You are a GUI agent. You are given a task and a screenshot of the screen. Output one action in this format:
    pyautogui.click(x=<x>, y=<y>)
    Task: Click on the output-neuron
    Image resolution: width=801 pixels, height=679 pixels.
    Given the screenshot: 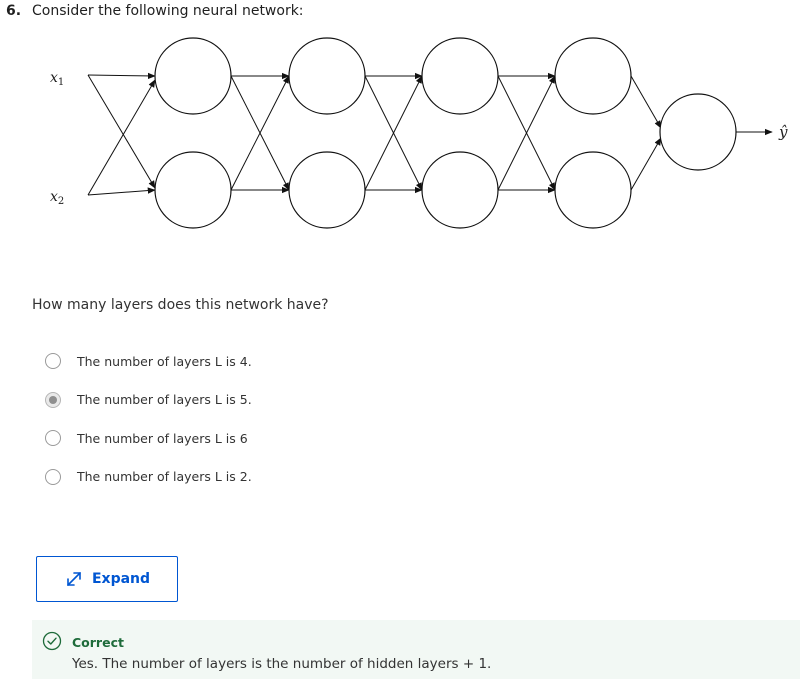 What is the action you would take?
    pyautogui.click(x=698, y=132)
    